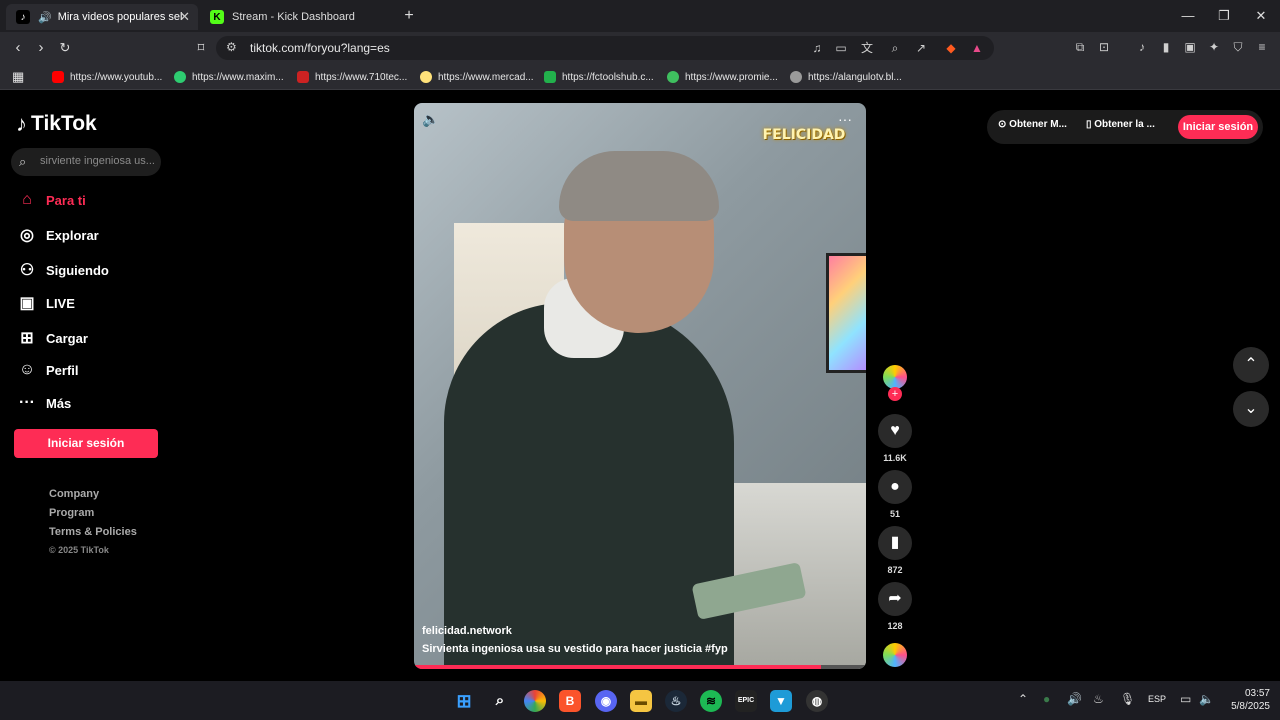  I want to click on home-icon: ⌂, so click(27, 199).